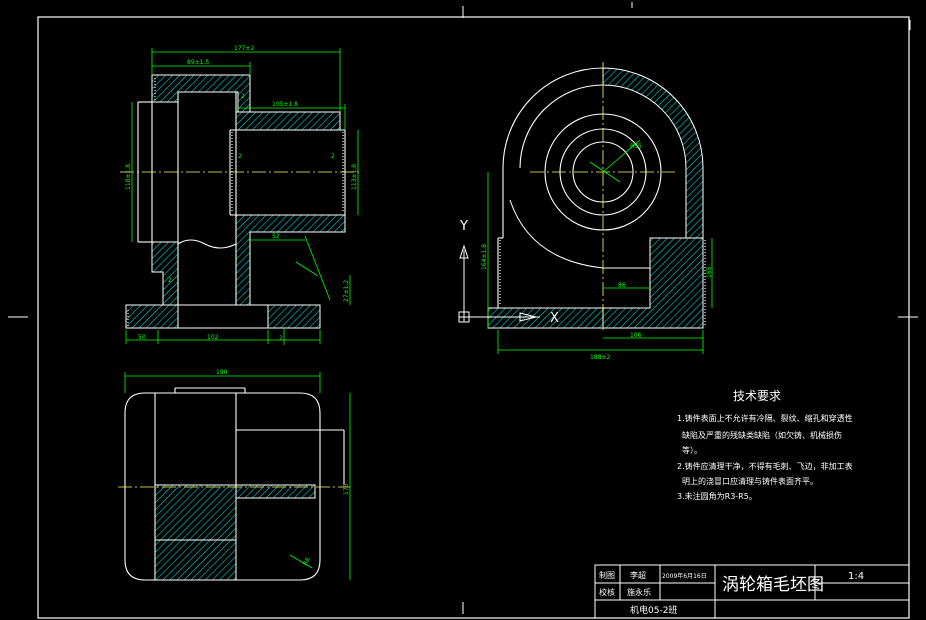 This screenshot has width=926, height=620. Describe the element at coordinates (692, 450) in the screenshot. I see `tech-line-3: 等）。` at that location.